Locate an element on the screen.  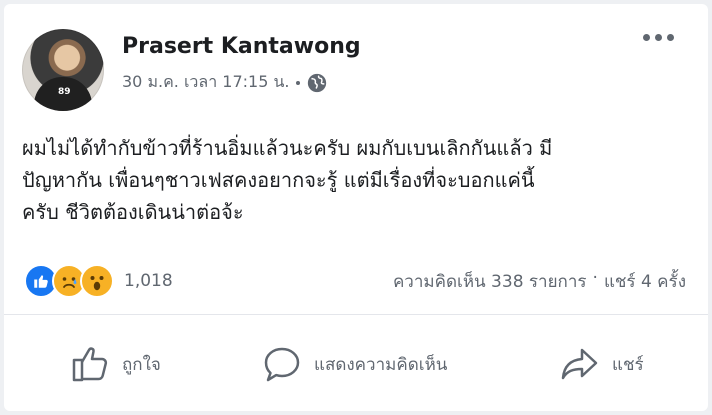
comment-icon is located at coordinates (282, 364).